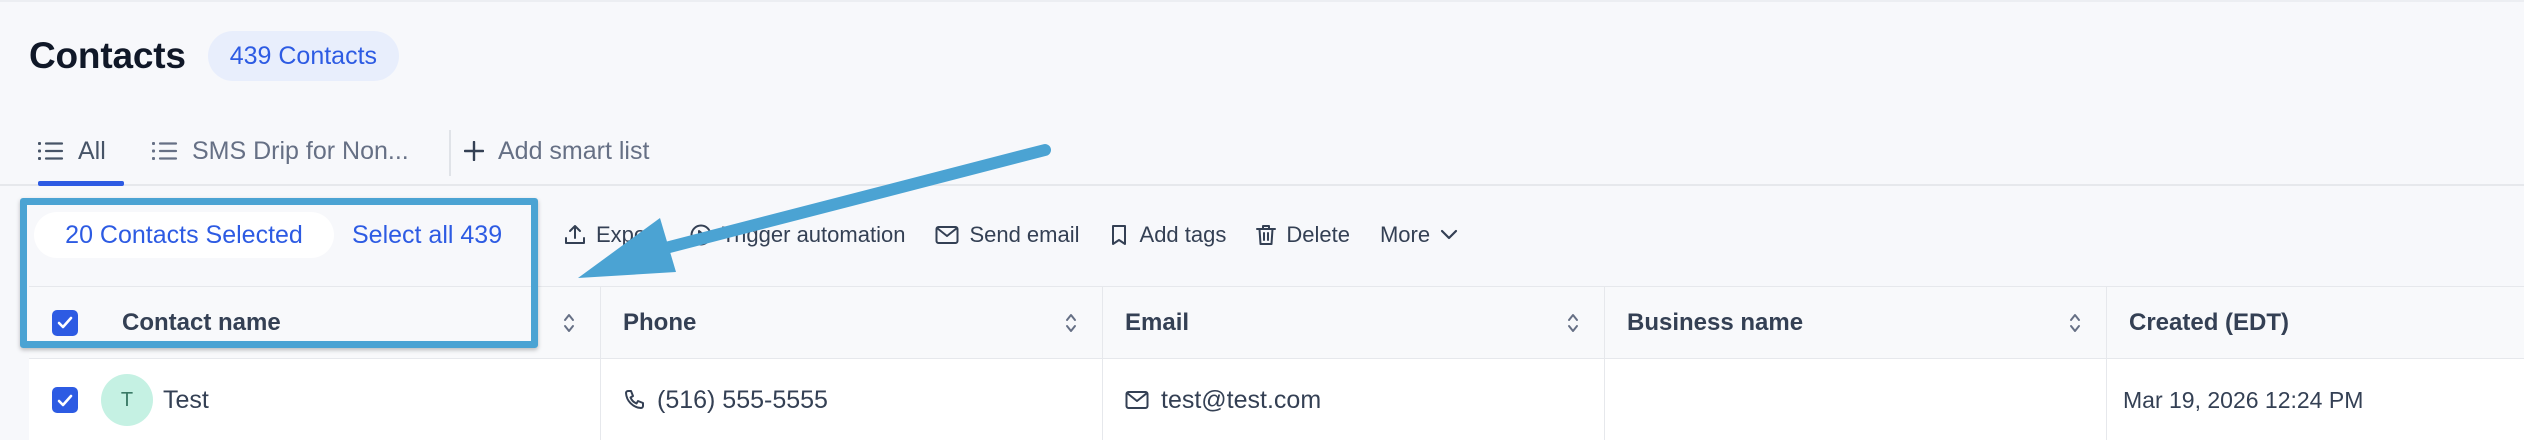 This screenshot has width=2524, height=440. What do you see at coordinates (1856, 322) in the screenshot?
I see `column-header-business-name: Business name` at bounding box center [1856, 322].